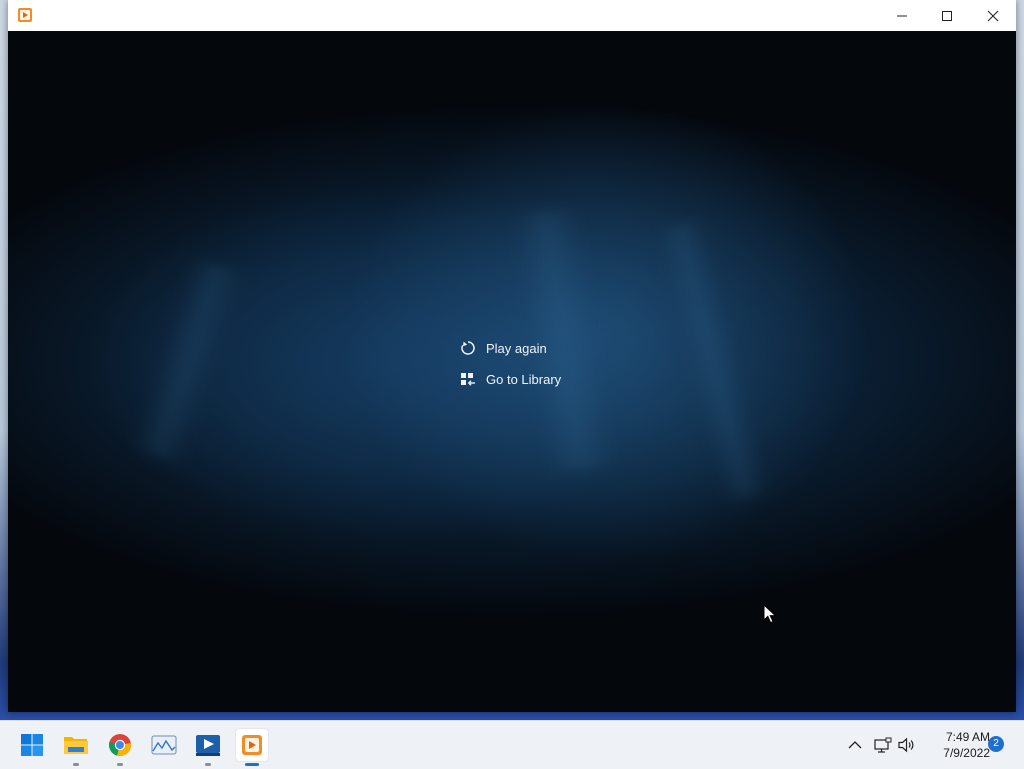 Image resolution: width=1024 pixels, height=769 pixels. I want to click on volume-button, so click(907, 745).